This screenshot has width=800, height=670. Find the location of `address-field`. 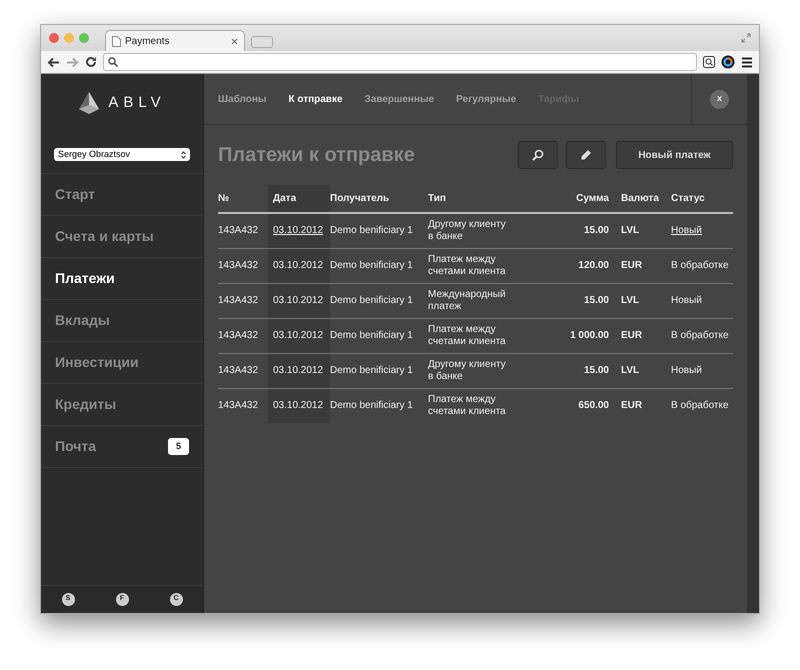

address-field is located at coordinates (400, 62).